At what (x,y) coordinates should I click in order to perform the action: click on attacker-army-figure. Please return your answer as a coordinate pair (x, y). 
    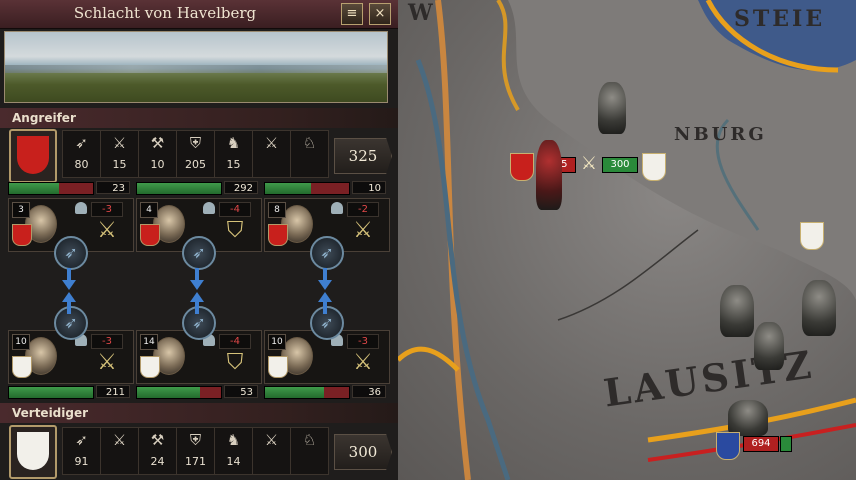
    Looking at the image, I should click on (549, 175).